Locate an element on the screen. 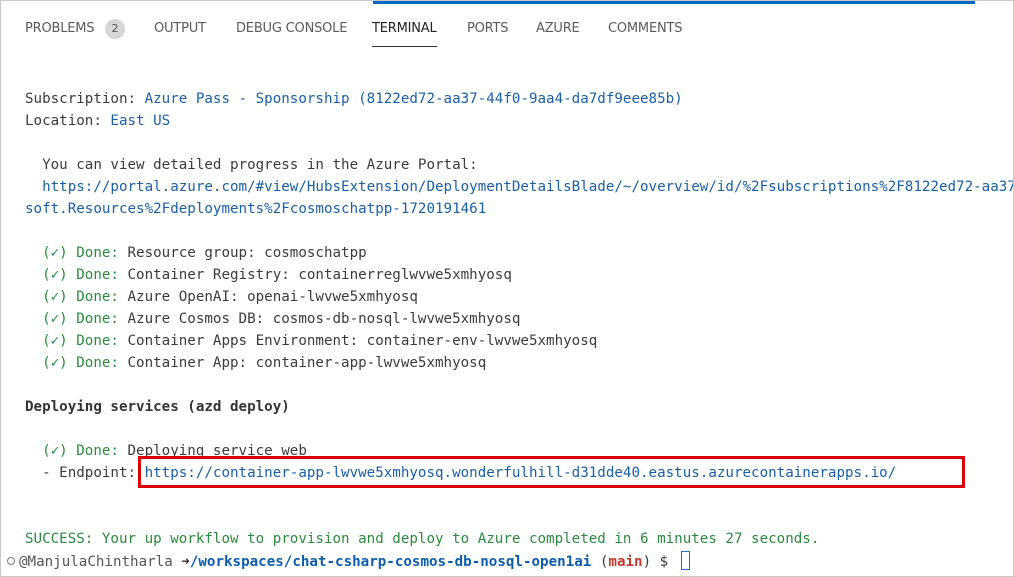 This screenshot has width=1014, height=577. done-item-text: Azure OpenAI: openai-lwvwe5xmhyosq is located at coordinates (268, 297).